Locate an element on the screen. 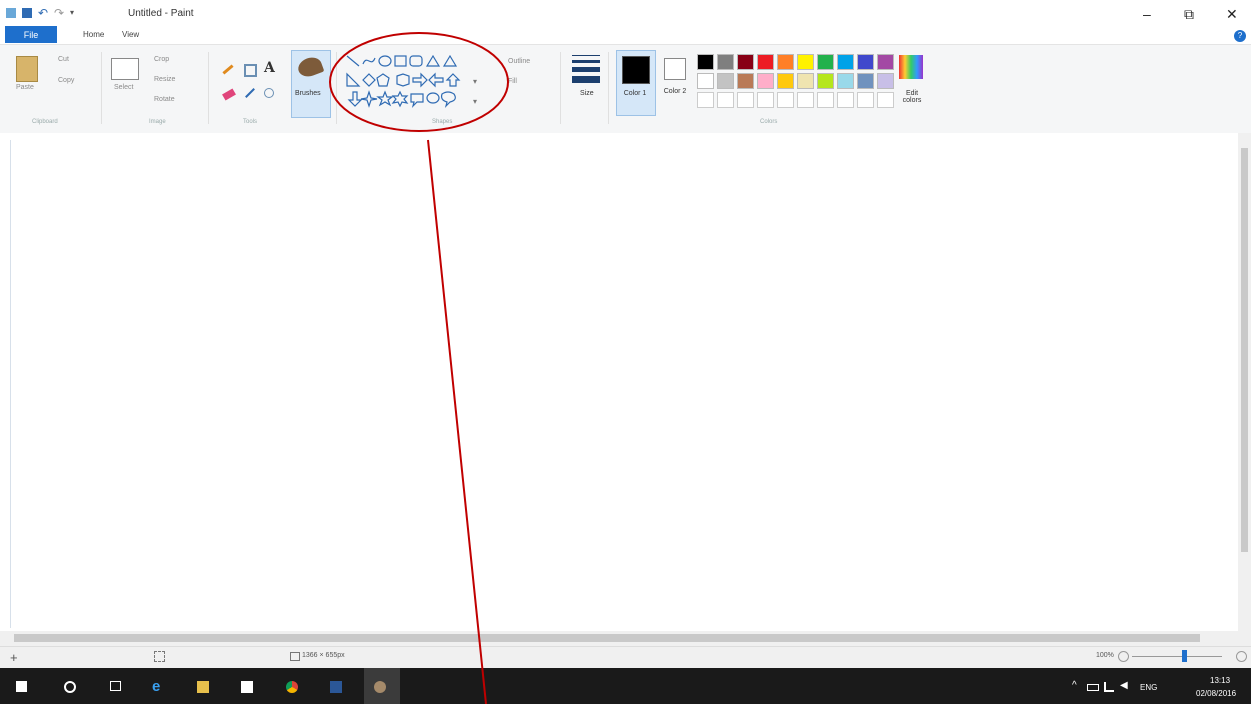 This screenshot has width=1251, height=704. tab-file: File is located at coordinates (31, 34).